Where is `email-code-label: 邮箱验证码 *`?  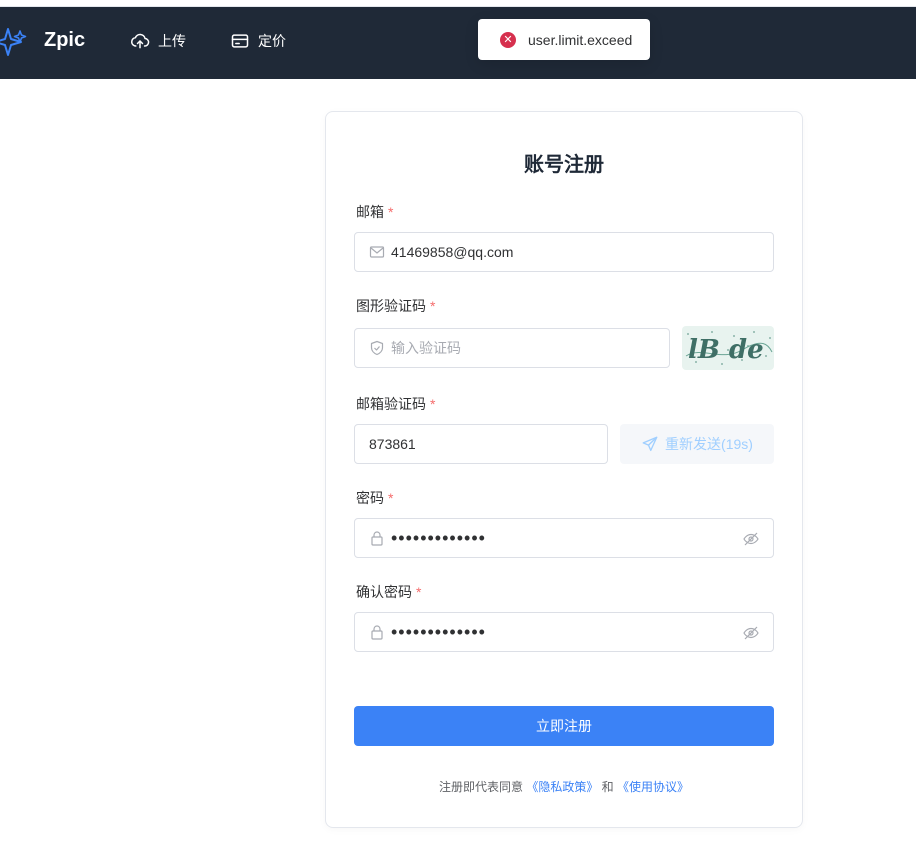
email-code-label: 邮箱验证码 * is located at coordinates (395, 404).